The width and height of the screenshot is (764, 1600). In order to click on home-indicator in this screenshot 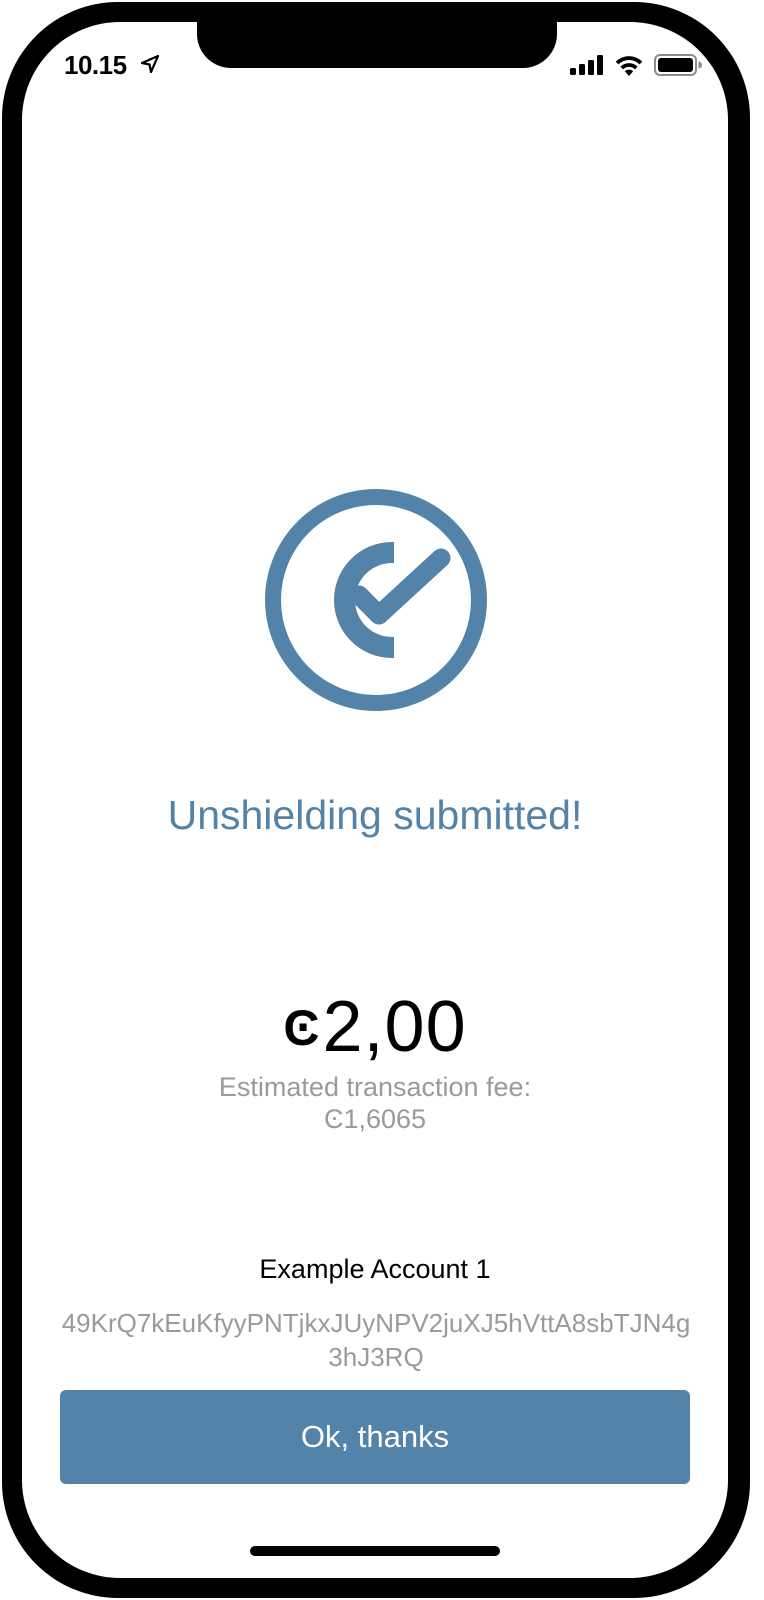, I will do `click(375, 1551)`.